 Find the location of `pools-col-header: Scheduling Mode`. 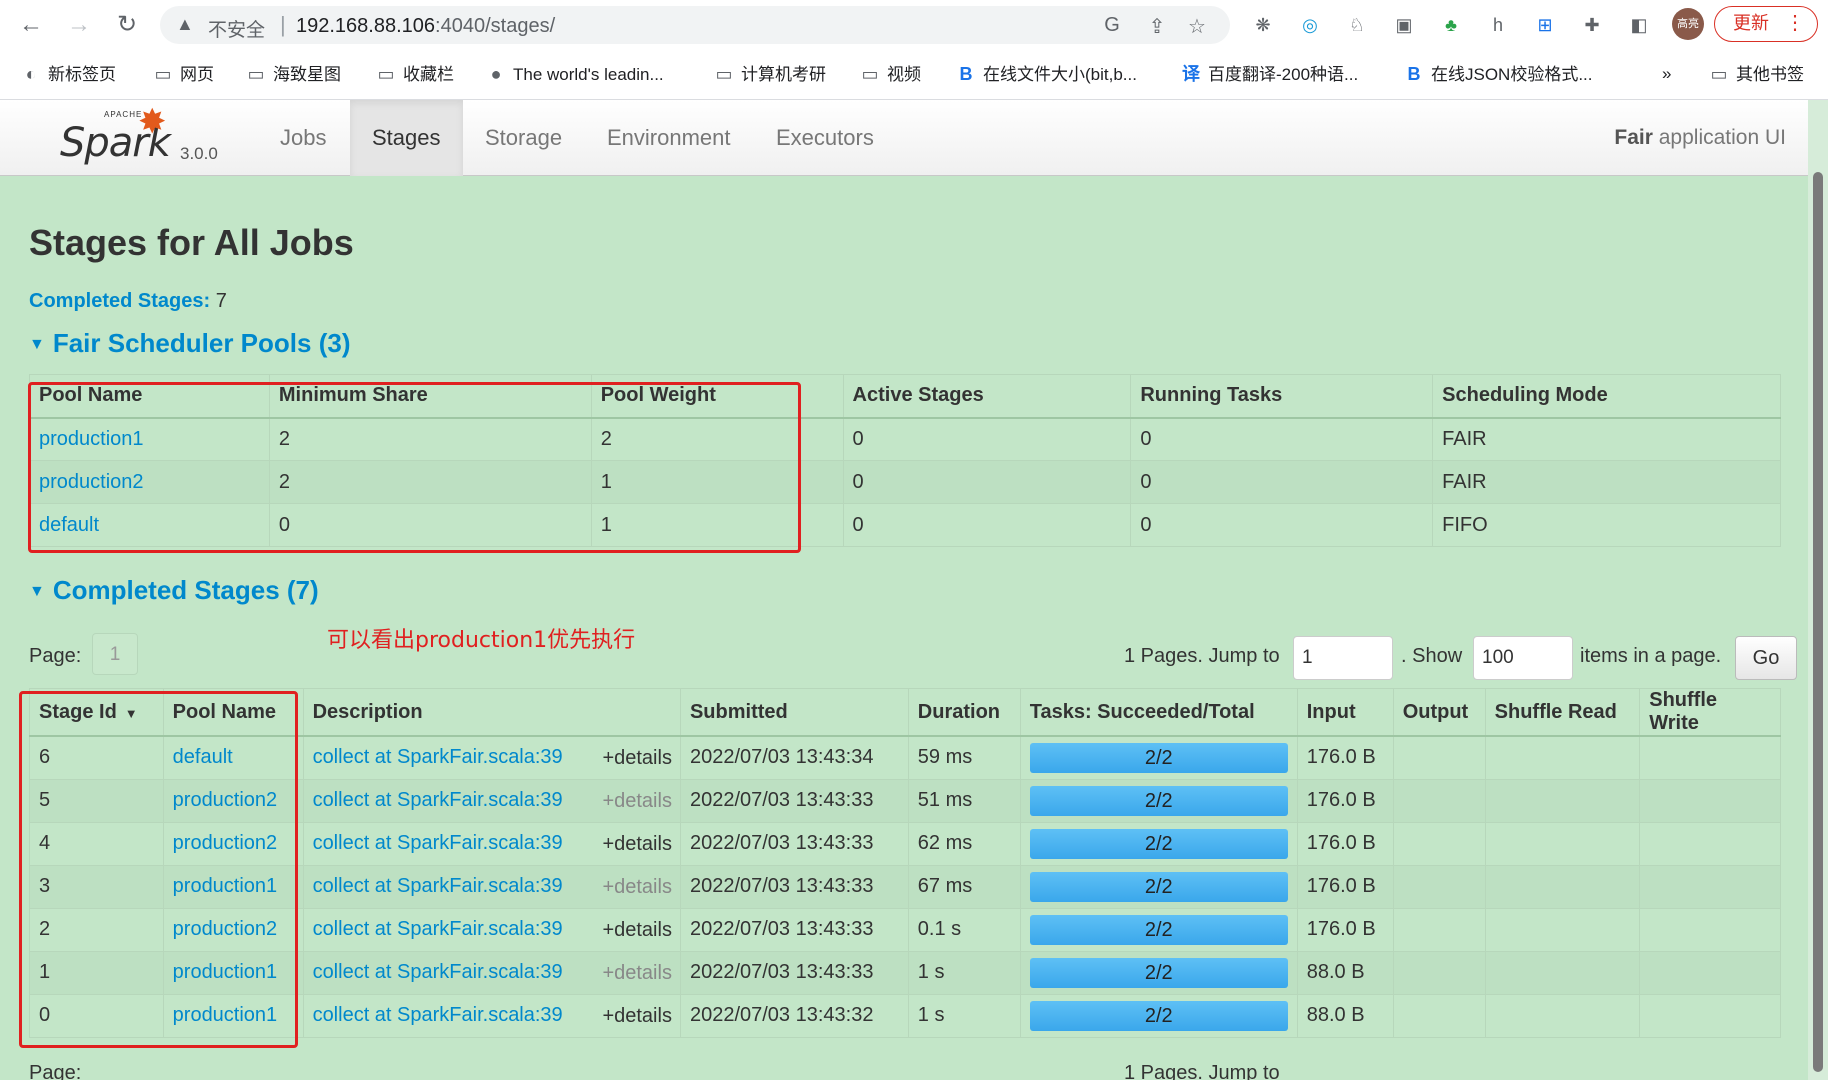

pools-col-header: Scheduling Mode is located at coordinates (1606, 396).